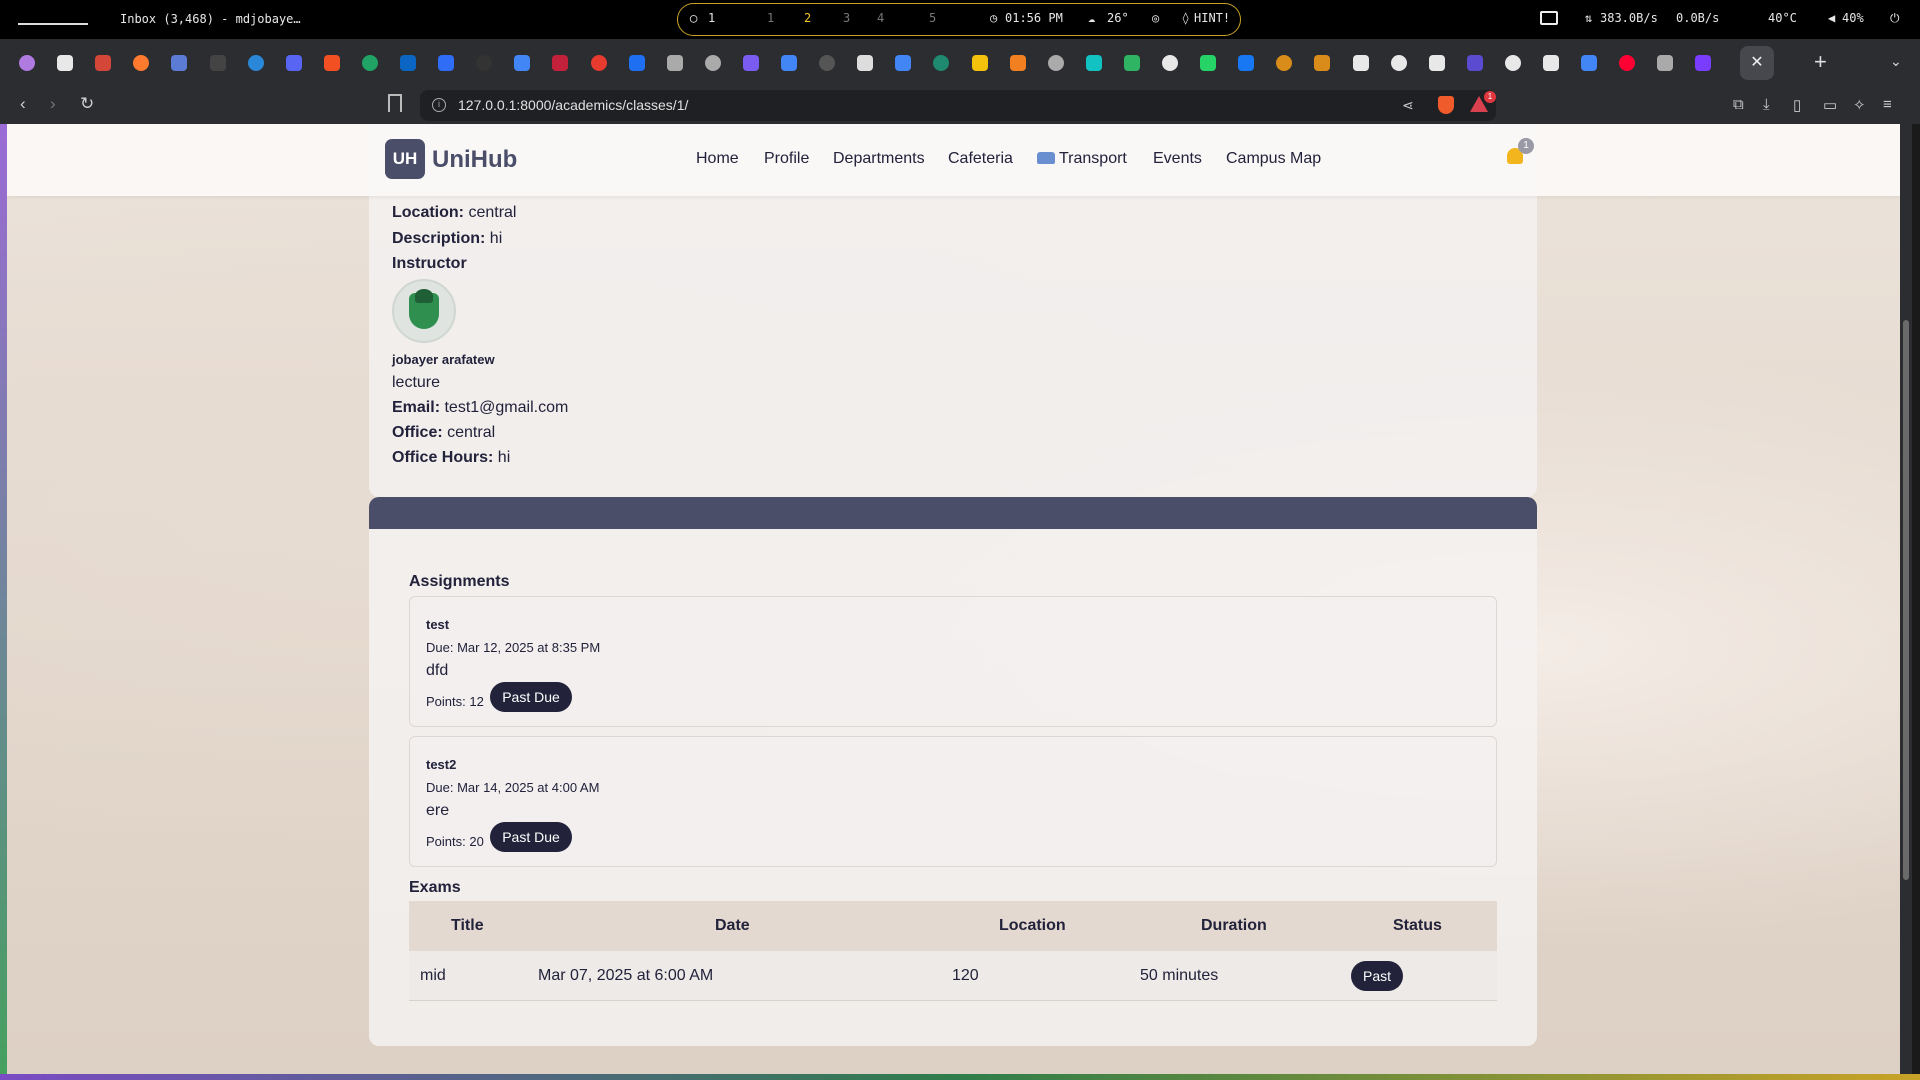  Describe the element at coordinates (439, 105) in the screenshot. I see `site-info-icon: i` at that location.